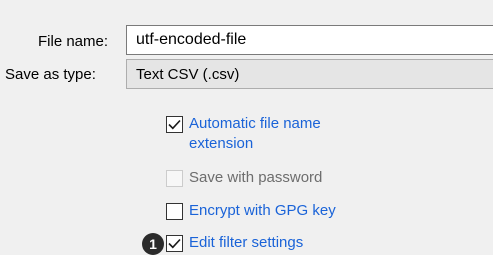 The height and width of the screenshot is (255, 493). I want to click on auto-extension-label: Automatic file name extension, so click(255, 133).